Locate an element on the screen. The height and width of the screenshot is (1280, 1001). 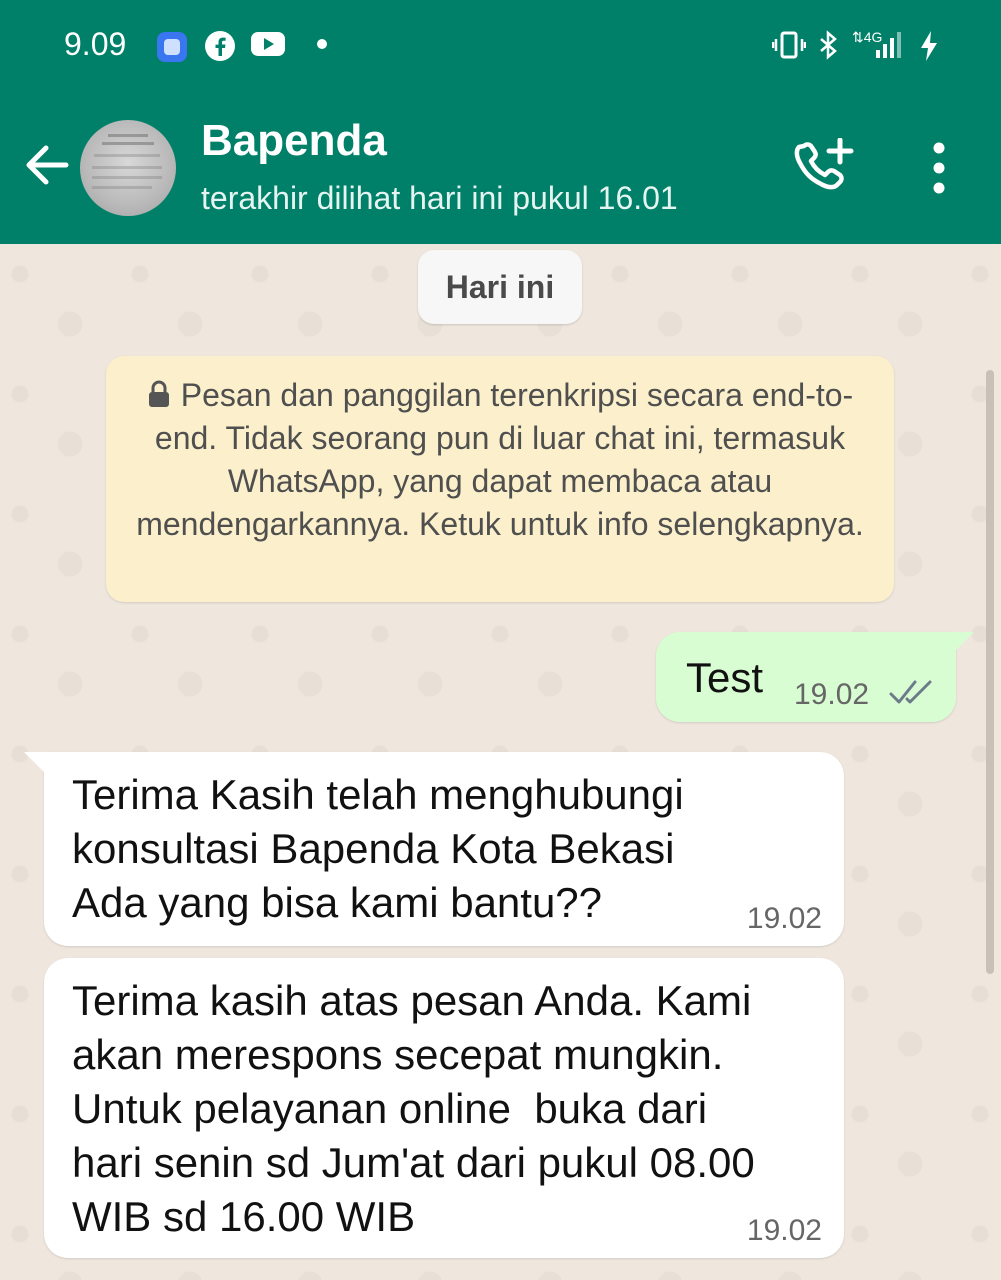
signal-bars-icon: ⇅4G is located at coordinates (876, 43).